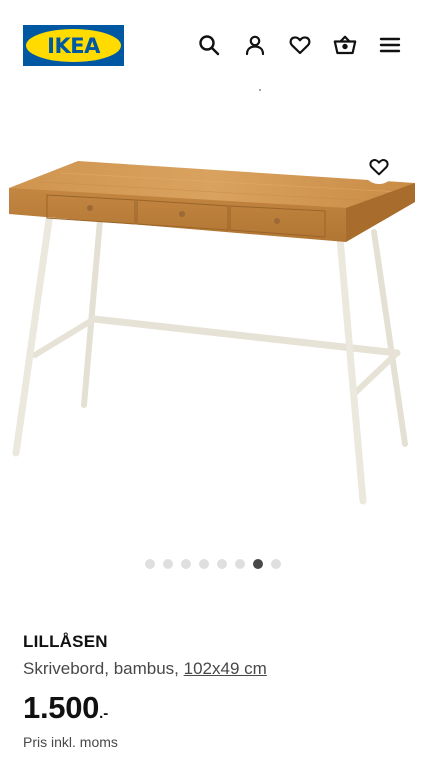 The width and height of the screenshot is (425, 768). What do you see at coordinates (65, 641) in the screenshot?
I see `product-name: LILLÅSEN` at bounding box center [65, 641].